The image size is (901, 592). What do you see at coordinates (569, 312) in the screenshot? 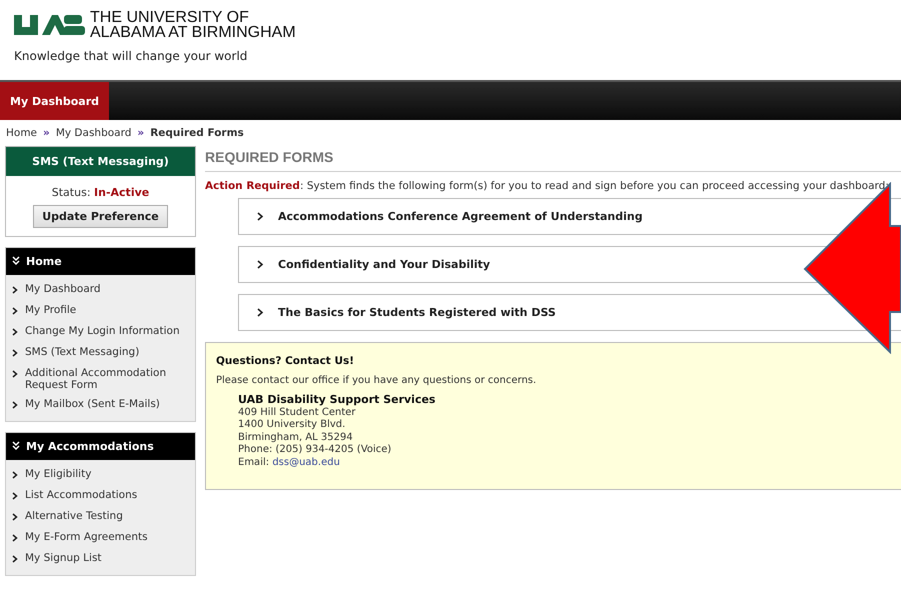
I see `form-accordion: The Basics for Students Registered with DSS` at bounding box center [569, 312].